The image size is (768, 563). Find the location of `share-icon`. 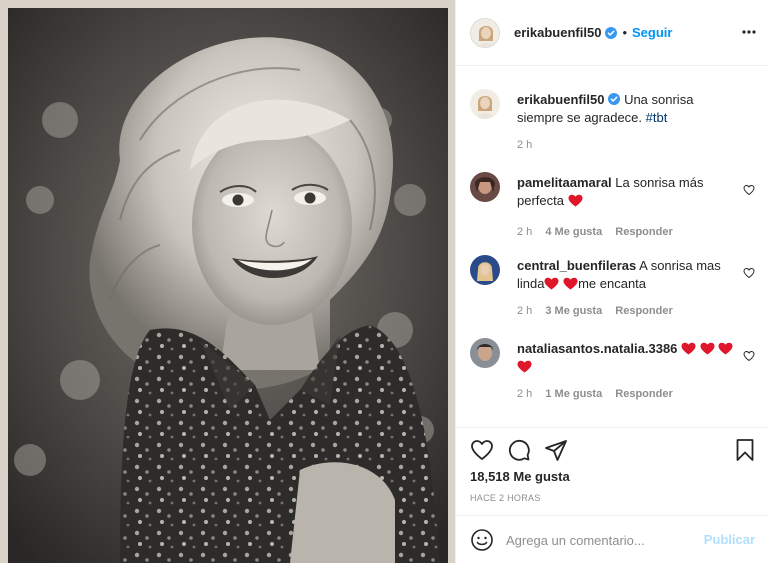

share-icon is located at coordinates (556, 450).